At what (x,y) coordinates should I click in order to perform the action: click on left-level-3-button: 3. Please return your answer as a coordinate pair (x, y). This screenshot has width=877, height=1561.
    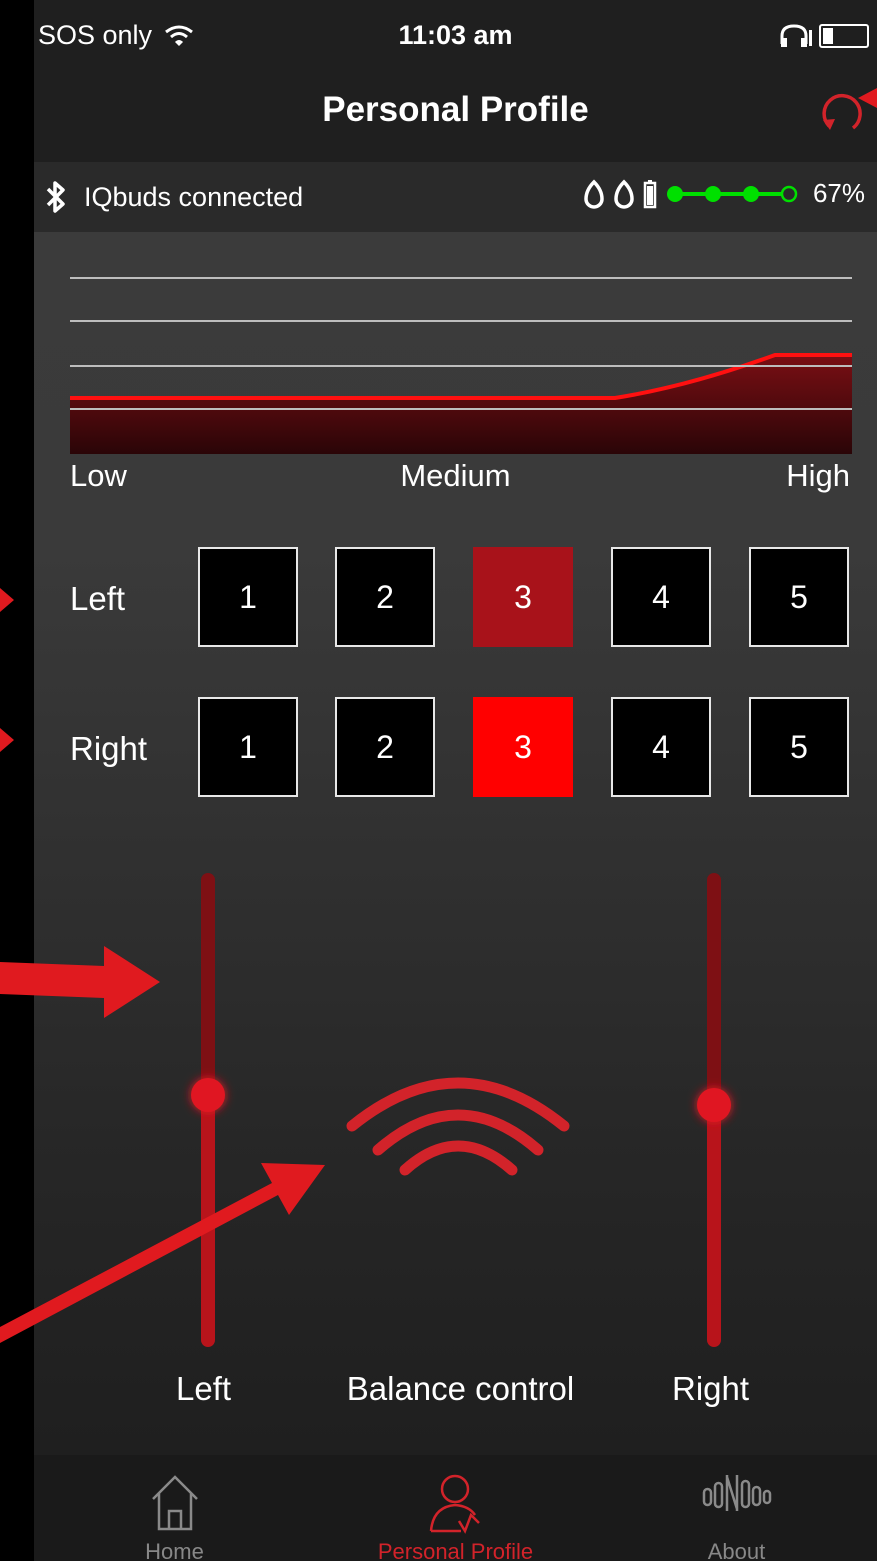
    Looking at the image, I should click on (523, 597).